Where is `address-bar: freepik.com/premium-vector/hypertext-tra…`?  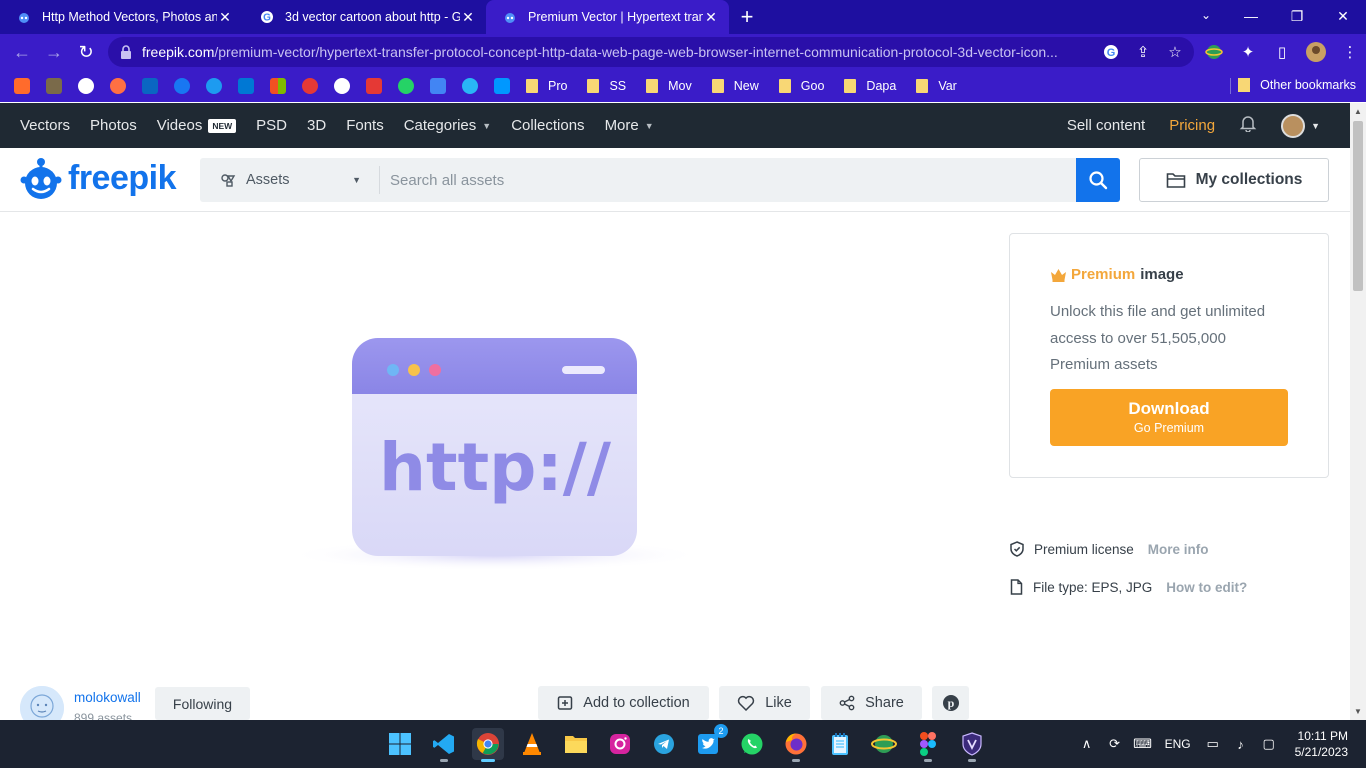
address-bar: freepik.com/premium-vector/hypertext-tra… is located at coordinates (651, 52).